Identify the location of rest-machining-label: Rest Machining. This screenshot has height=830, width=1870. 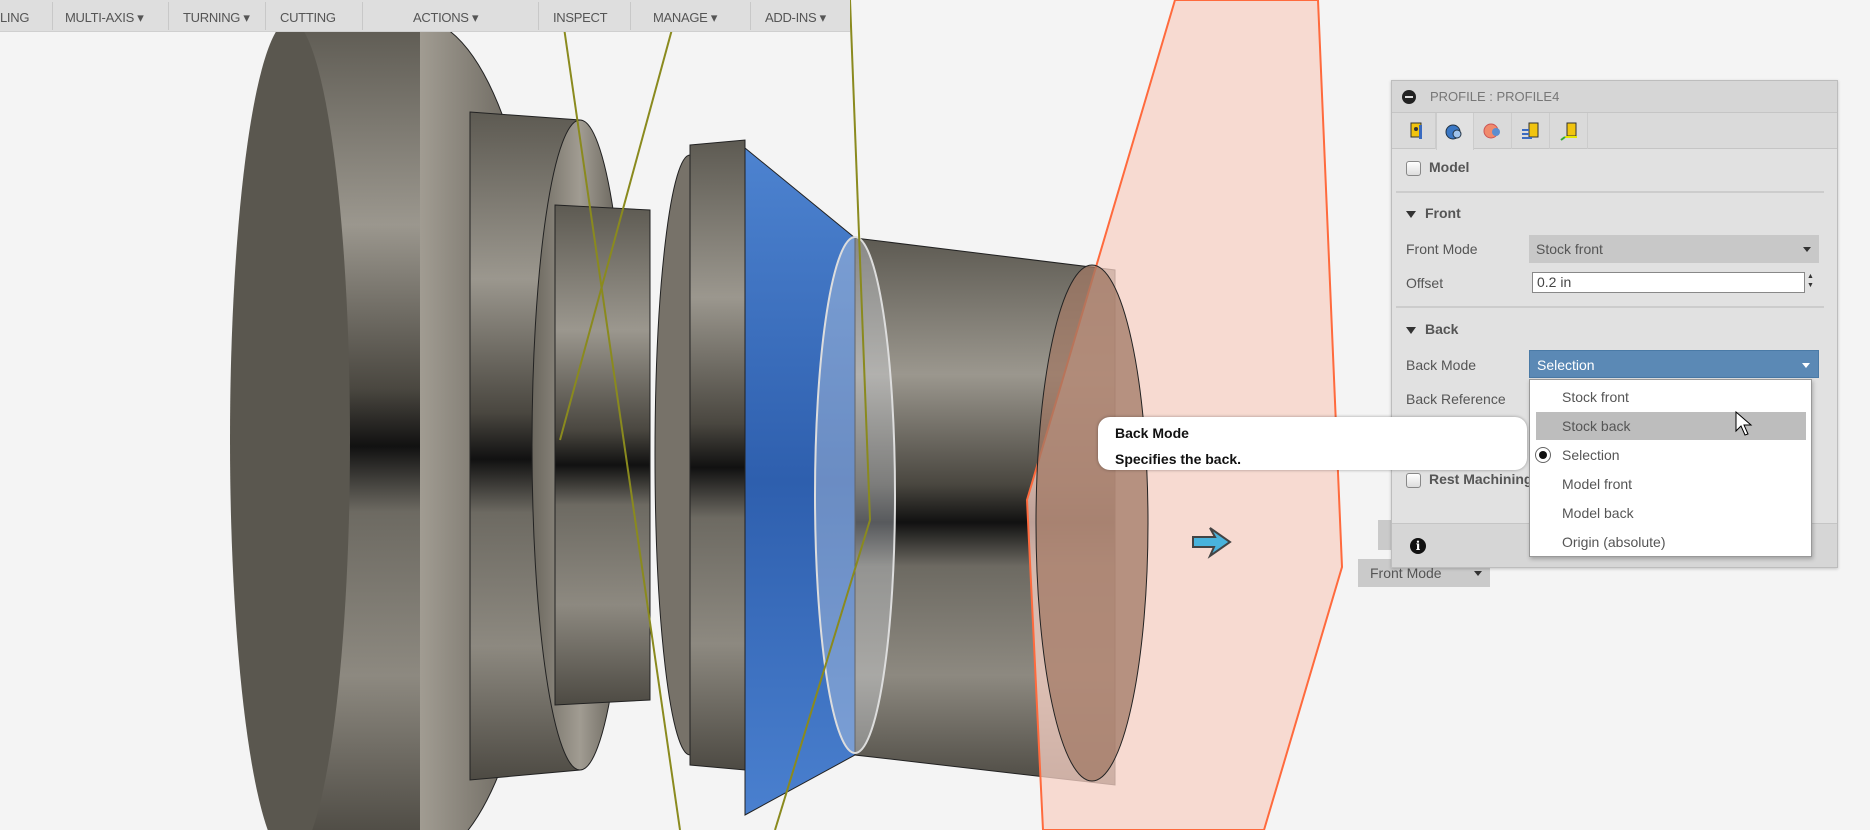
(1481, 479).